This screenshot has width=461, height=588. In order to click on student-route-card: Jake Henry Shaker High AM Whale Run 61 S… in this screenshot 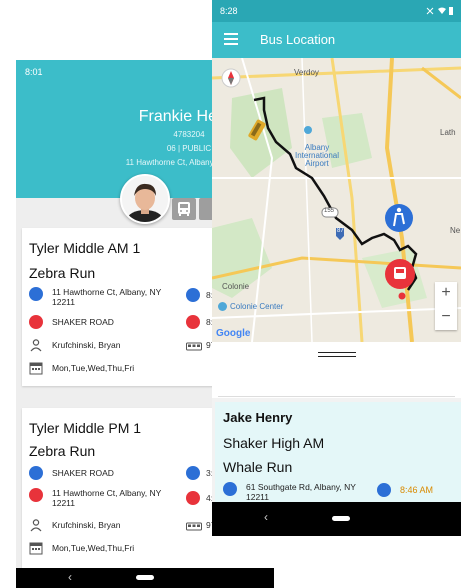, I will do `click(338, 454)`.